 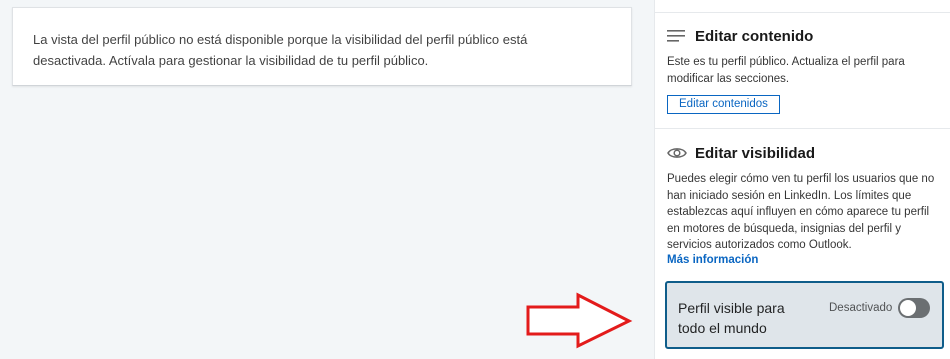 What do you see at coordinates (802, 128) in the screenshot?
I see `sidebar-section-divider` at bounding box center [802, 128].